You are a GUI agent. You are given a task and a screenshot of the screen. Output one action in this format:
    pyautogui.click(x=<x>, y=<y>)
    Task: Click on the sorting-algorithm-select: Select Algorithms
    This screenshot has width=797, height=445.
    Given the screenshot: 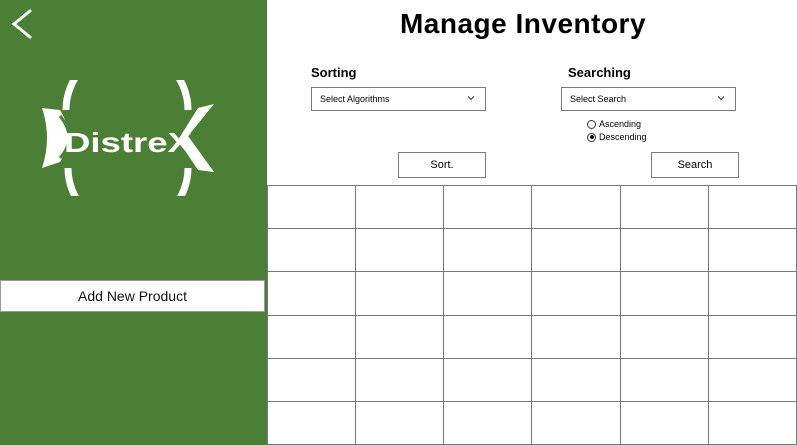 What is the action you would take?
    pyautogui.click(x=398, y=99)
    